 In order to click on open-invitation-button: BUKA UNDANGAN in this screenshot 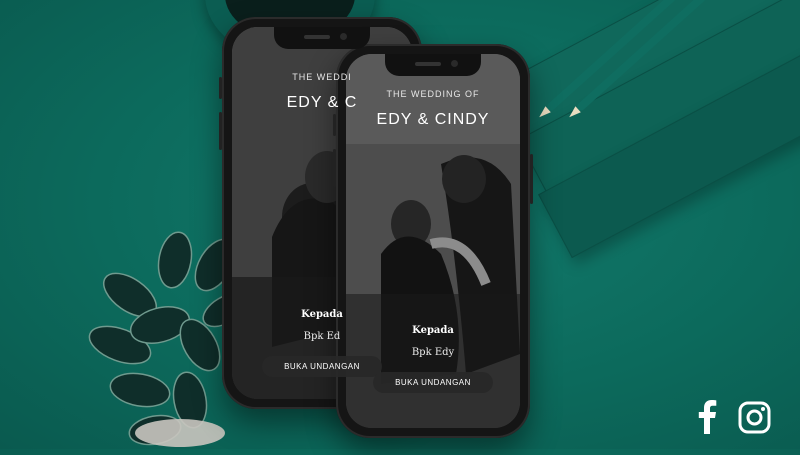, I will do `click(433, 382)`.